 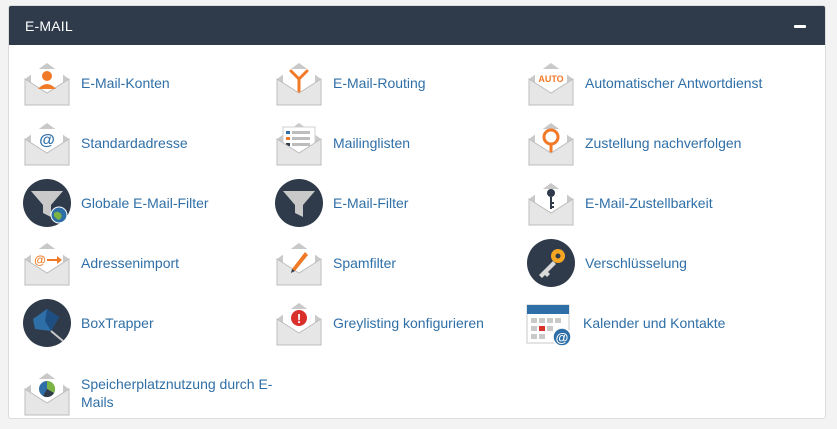 What do you see at coordinates (551, 203) in the screenshot?
I see `envelope-key-icon` at bounding box center [551, 203].